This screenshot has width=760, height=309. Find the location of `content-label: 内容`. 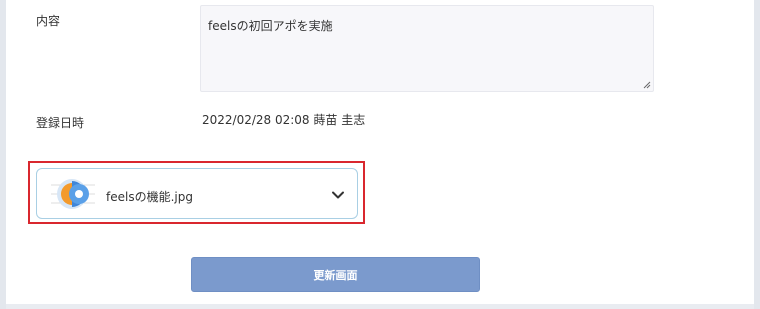

content-label: 内容 is located at coordinates (48, 21).